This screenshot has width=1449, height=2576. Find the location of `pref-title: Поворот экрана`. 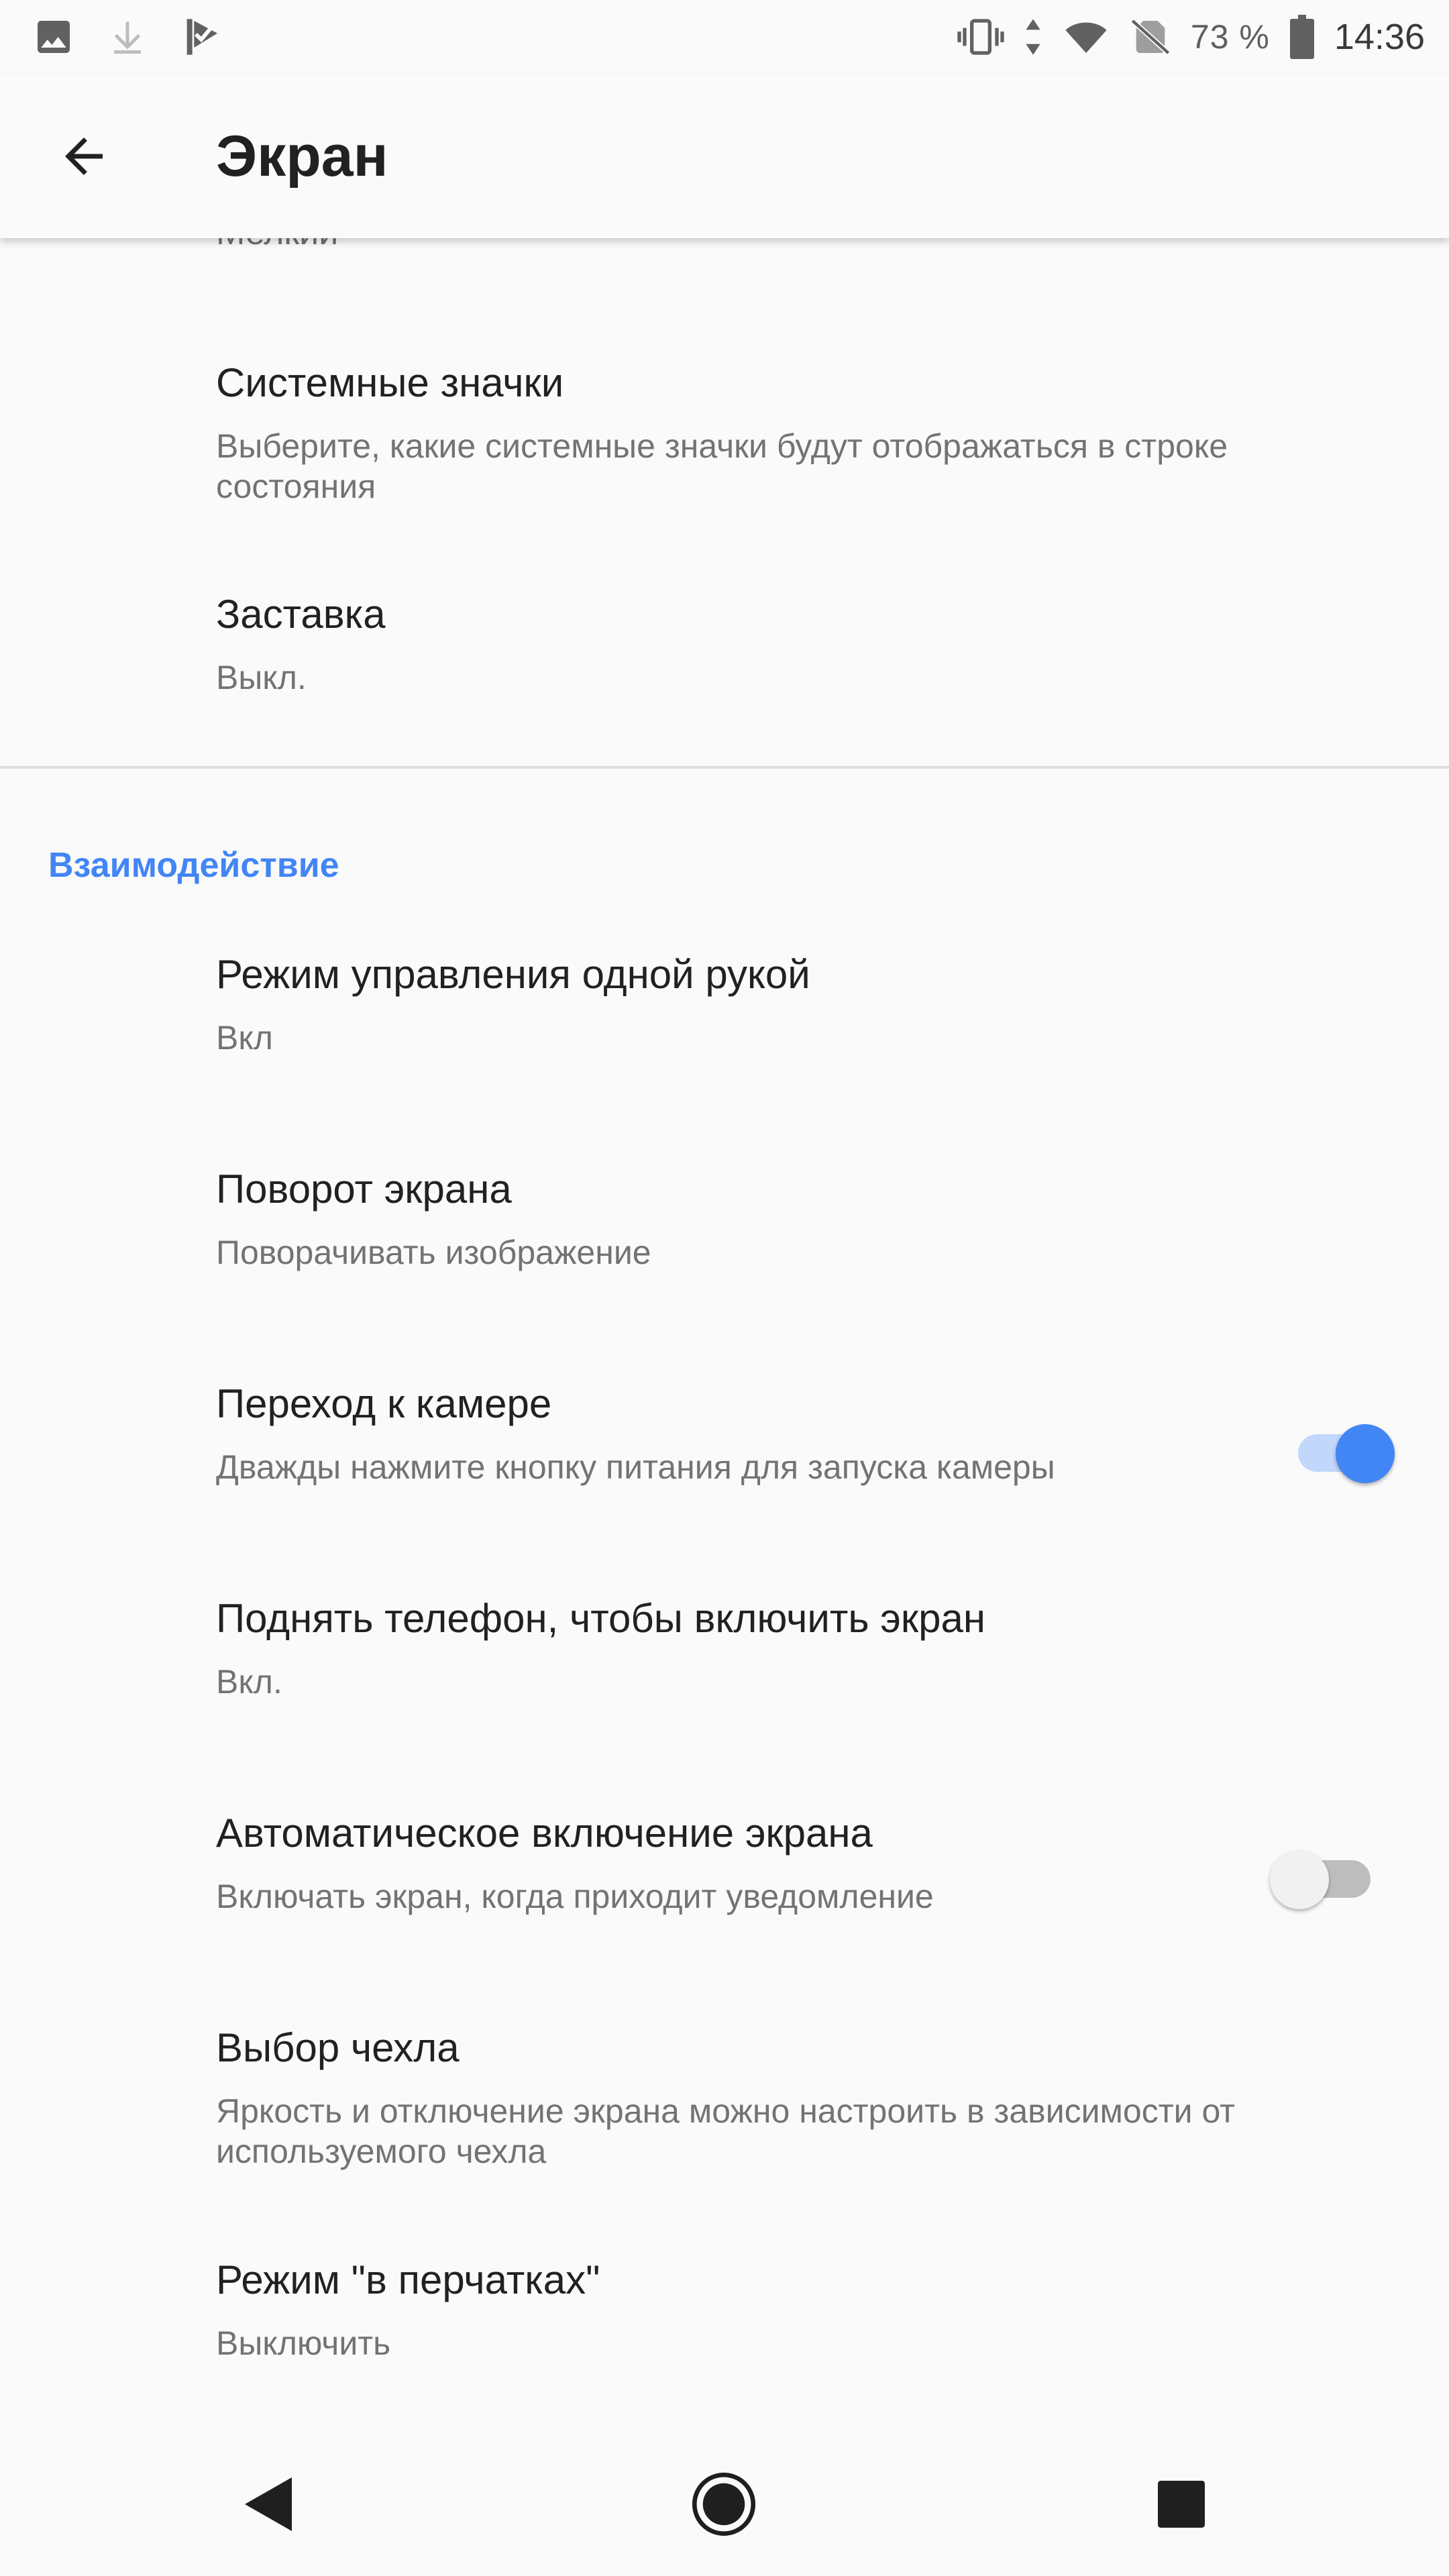

pref-title: Поворот экрана is located at coordinates (364, 1189).